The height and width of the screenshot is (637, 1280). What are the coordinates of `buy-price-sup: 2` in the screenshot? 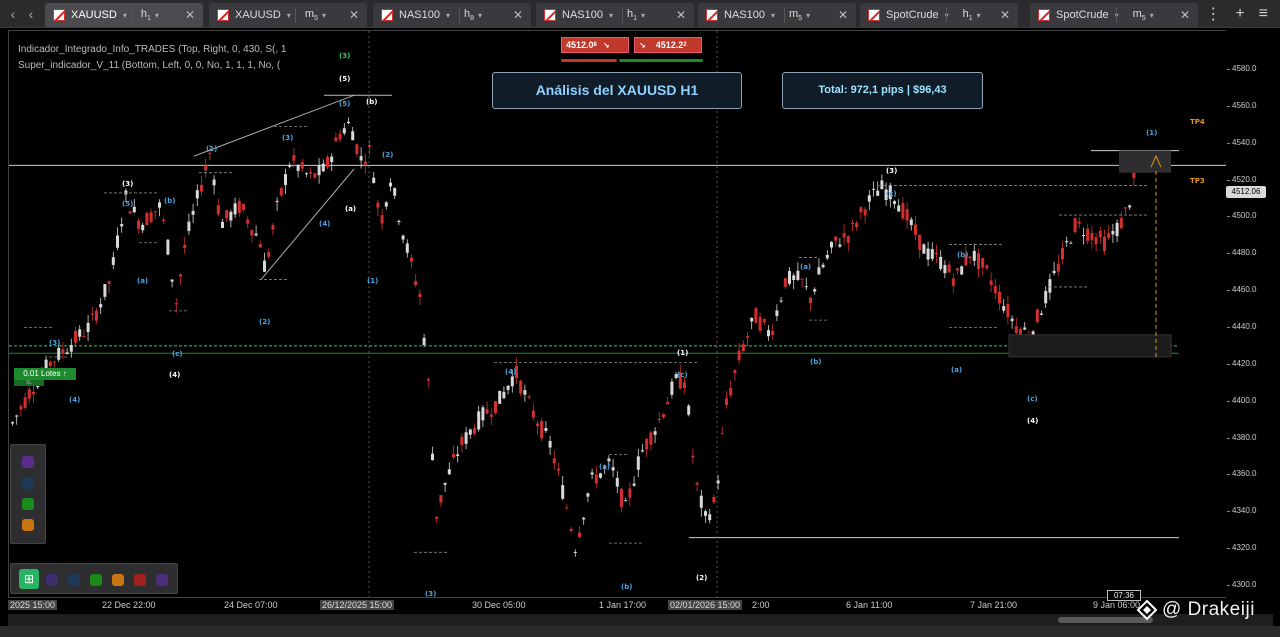 It's located at (685, 45).